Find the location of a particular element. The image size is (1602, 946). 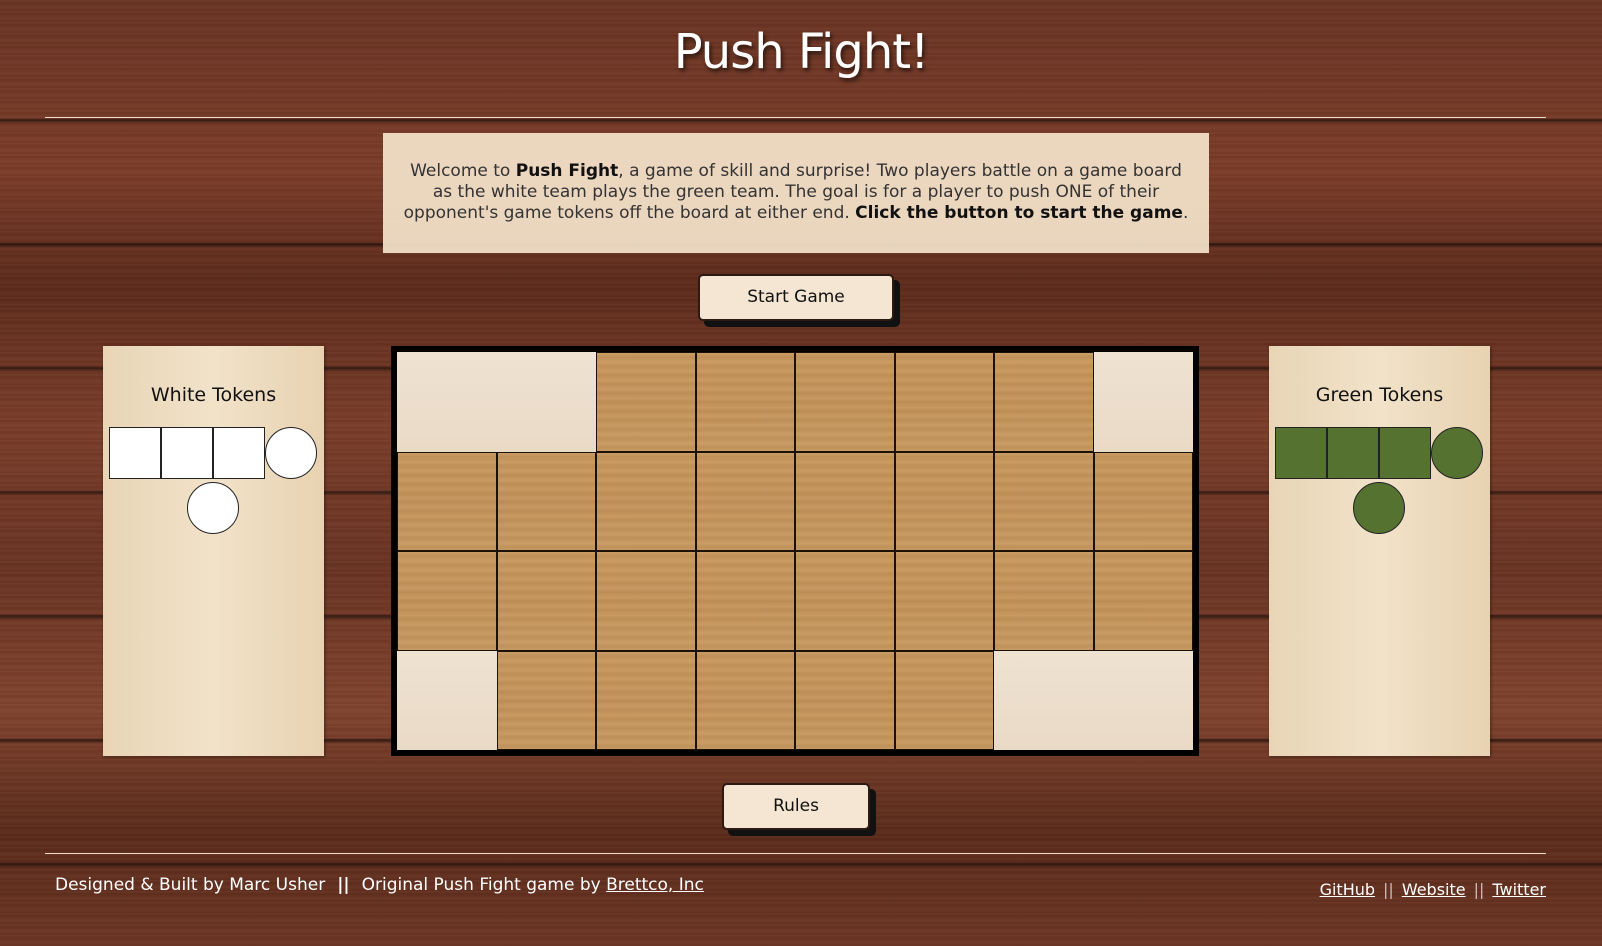

footer-divider is located at coordinates (795, 853).